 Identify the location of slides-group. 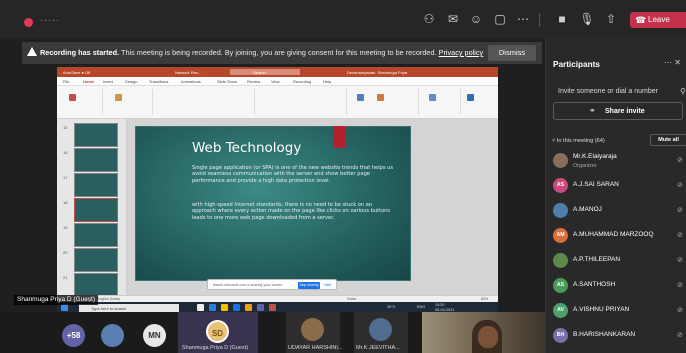
(129, 102).